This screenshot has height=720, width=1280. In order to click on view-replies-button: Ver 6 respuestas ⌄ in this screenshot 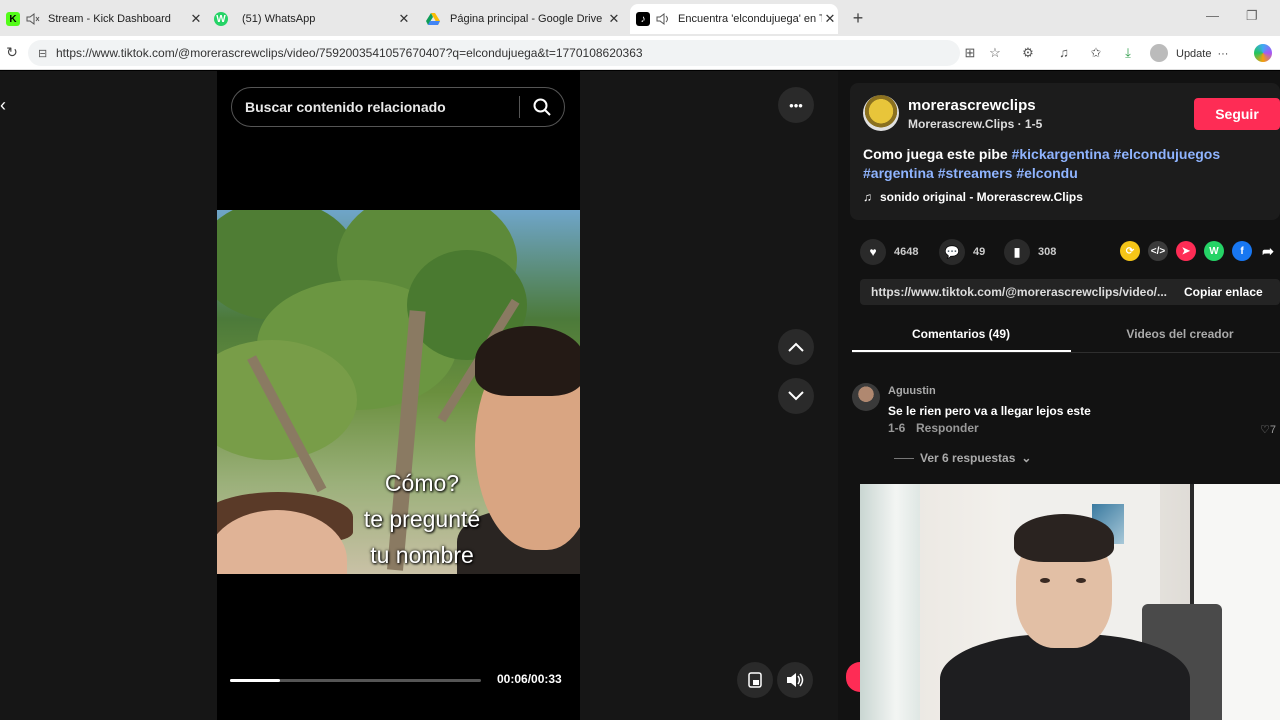, I will do `click(962, 458)`.